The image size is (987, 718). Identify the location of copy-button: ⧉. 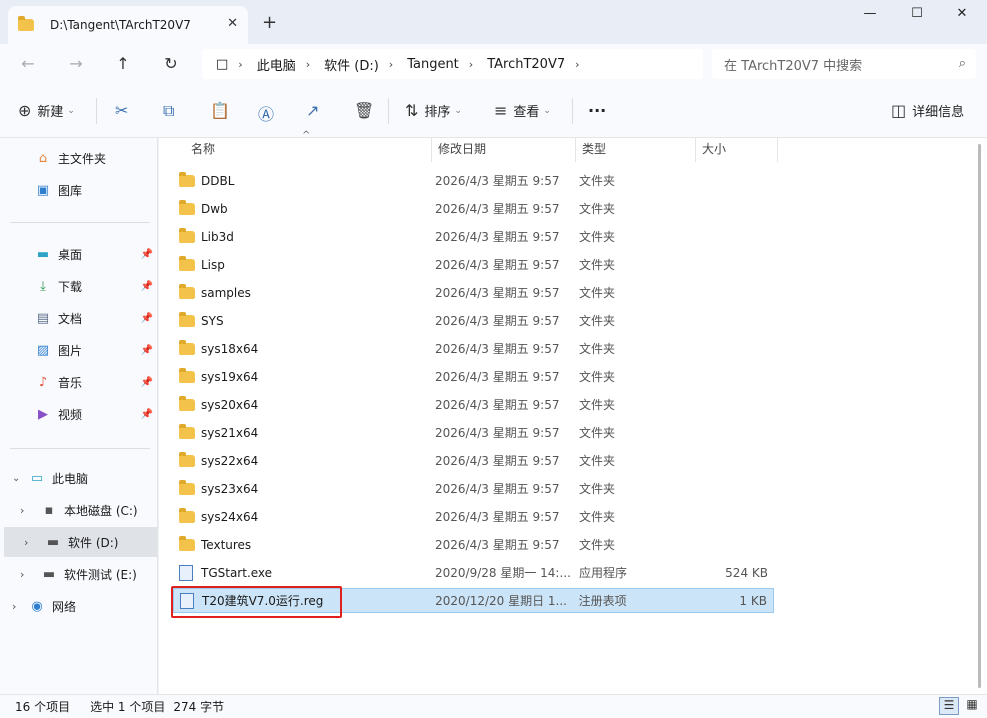
(168, 111).